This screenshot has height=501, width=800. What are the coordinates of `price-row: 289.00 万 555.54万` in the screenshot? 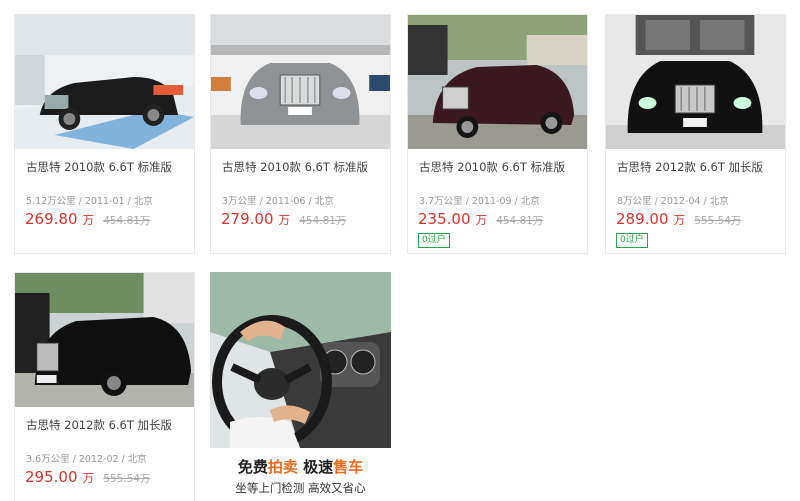 It's located at (678, 218).